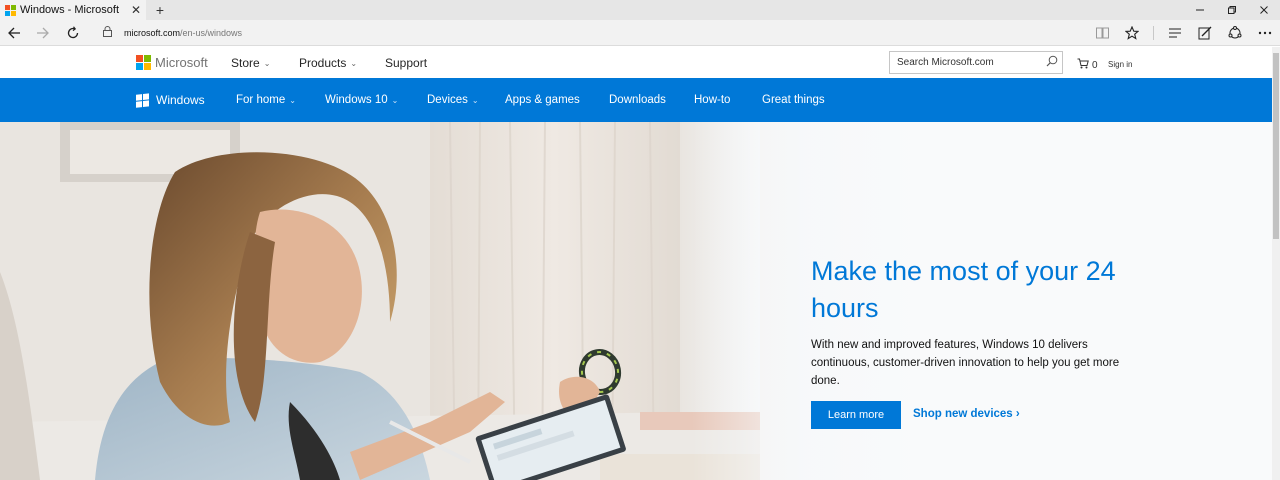 The width and height of the screenshot is (1280, 480). What do you see at coordinates (1264, 10) in the screenshot?
I see `close-window-icon` at bounding box center [1264, 10].